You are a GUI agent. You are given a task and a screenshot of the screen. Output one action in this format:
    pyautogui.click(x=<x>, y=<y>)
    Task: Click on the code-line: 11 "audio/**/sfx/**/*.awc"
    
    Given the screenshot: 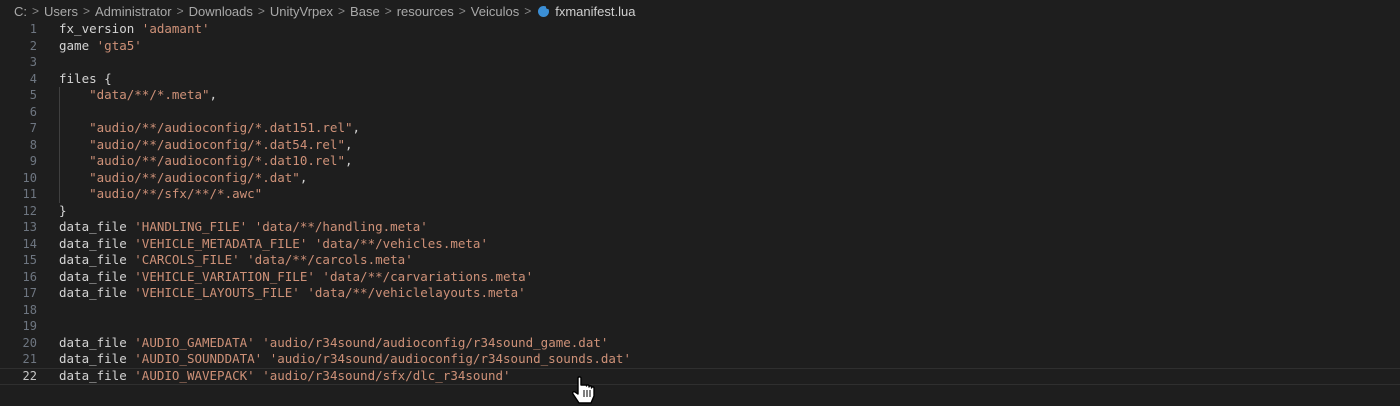 What is the action you would take?
    pyautogui.click(x=700, y=194)
    